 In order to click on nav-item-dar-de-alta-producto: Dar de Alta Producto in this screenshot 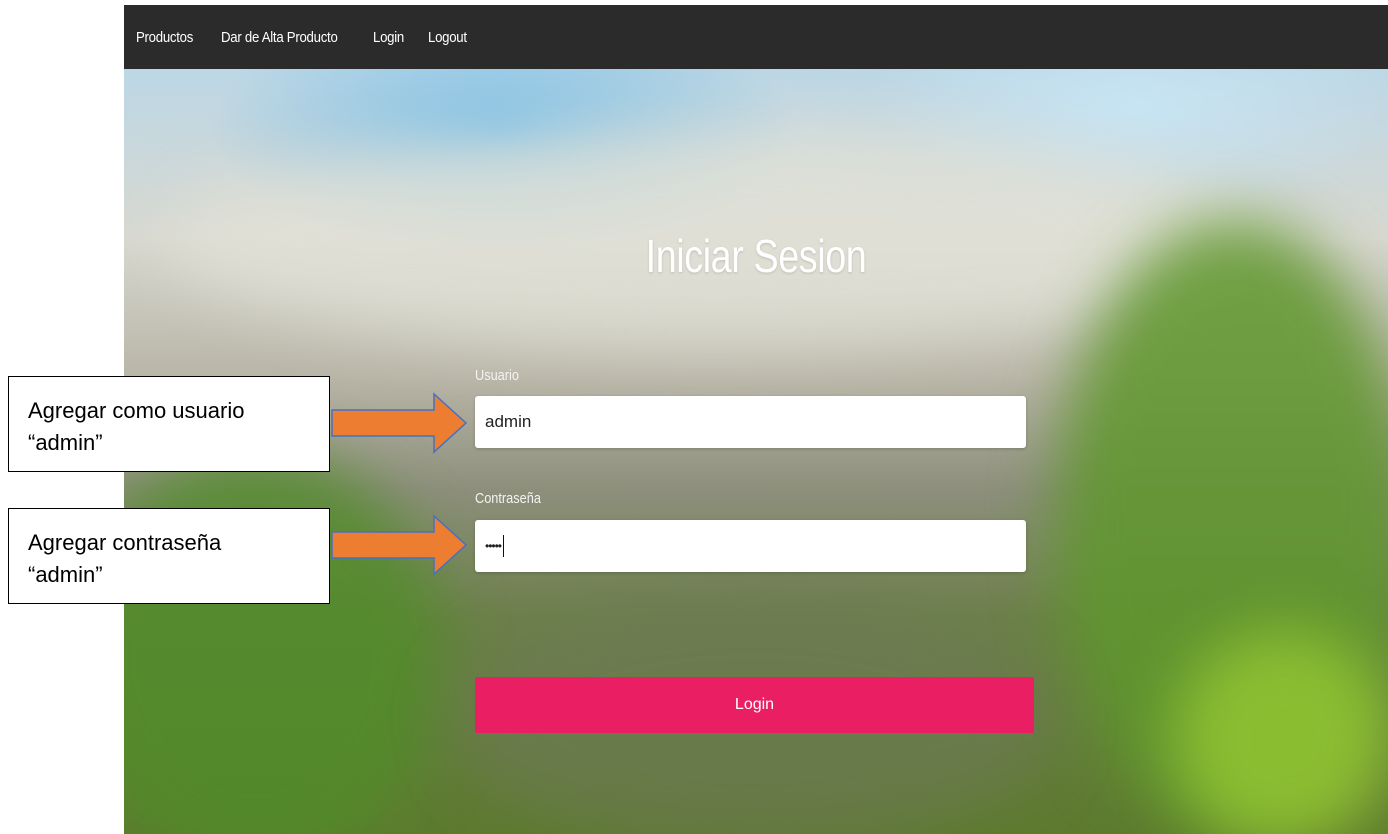, I will do `click(279, 37)`.